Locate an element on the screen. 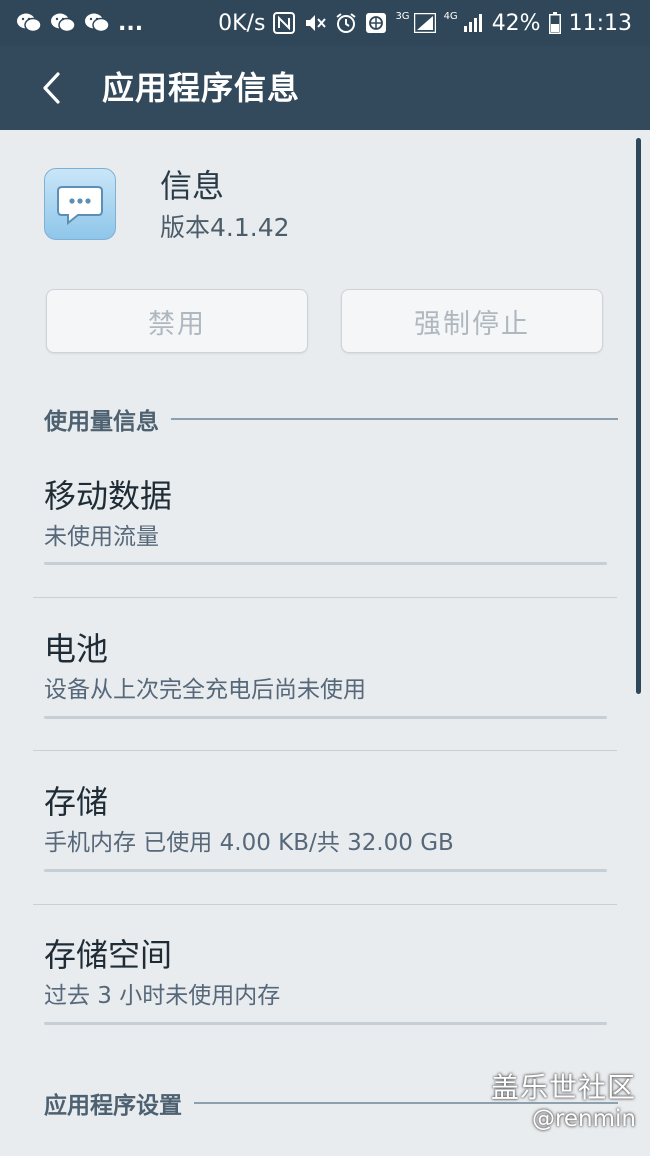  list-item-subtitle: 设备从上次完全充电后尚未使用 is located at coordinates (205, 690).